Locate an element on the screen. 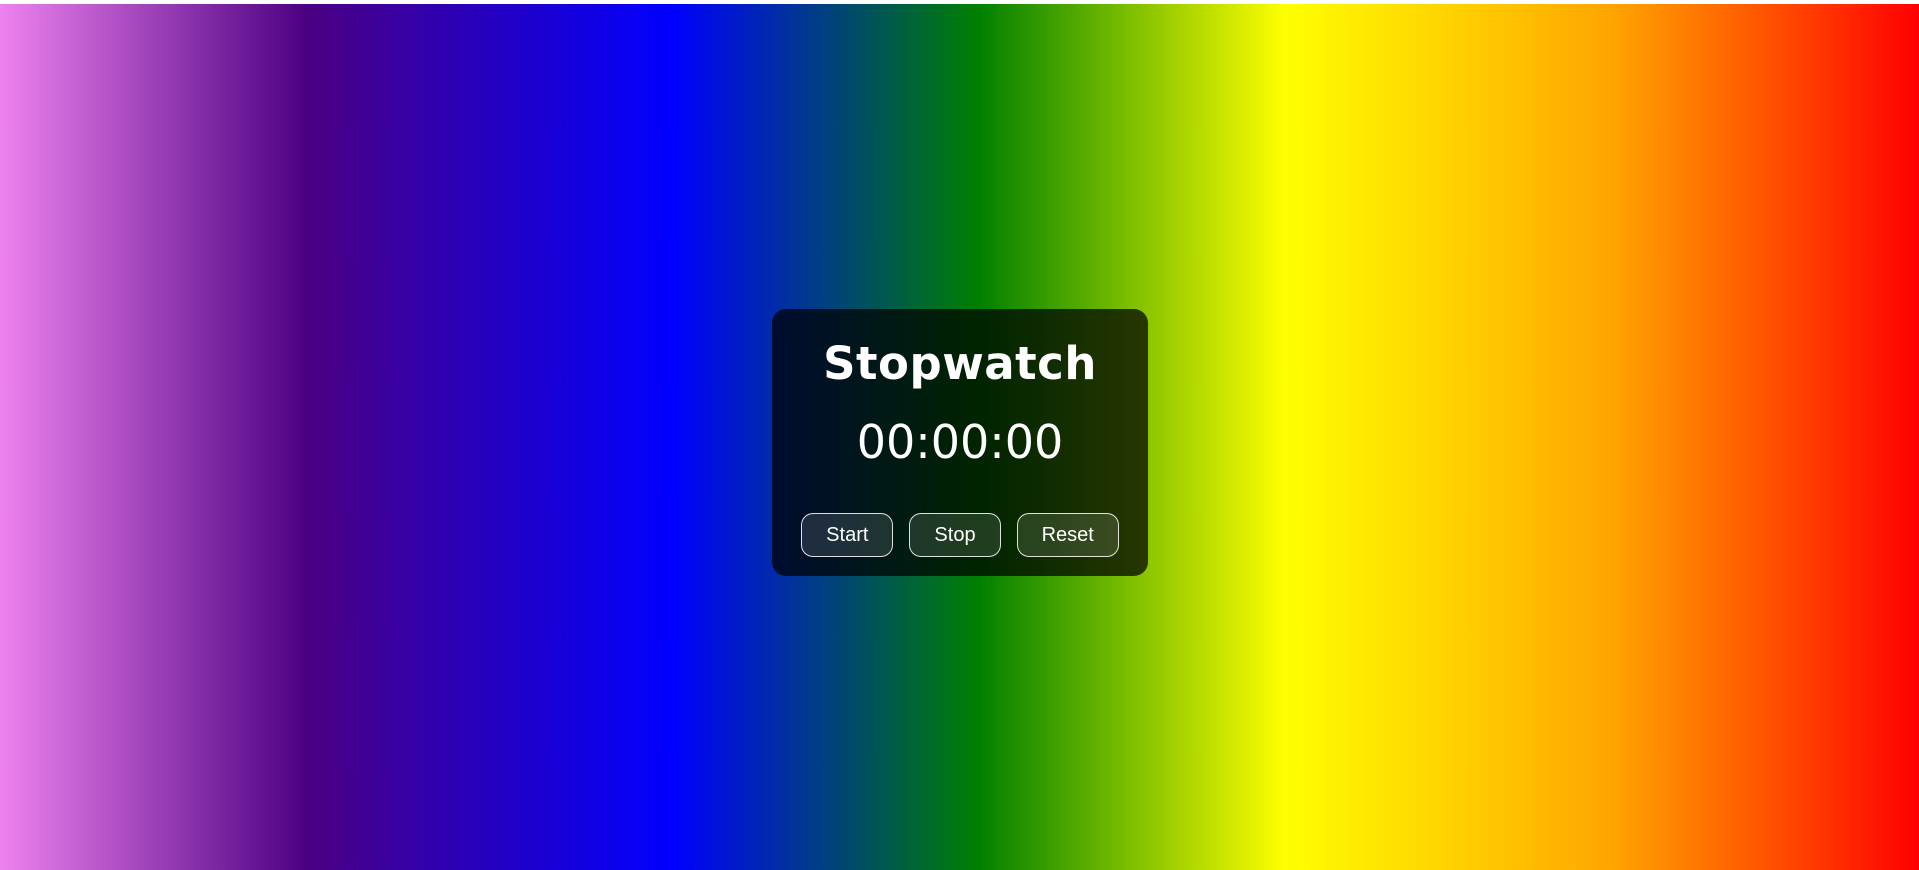 The height and width of the screenshot is (870, 1919). stop-button: Stop is located at coordinates (955, 535).